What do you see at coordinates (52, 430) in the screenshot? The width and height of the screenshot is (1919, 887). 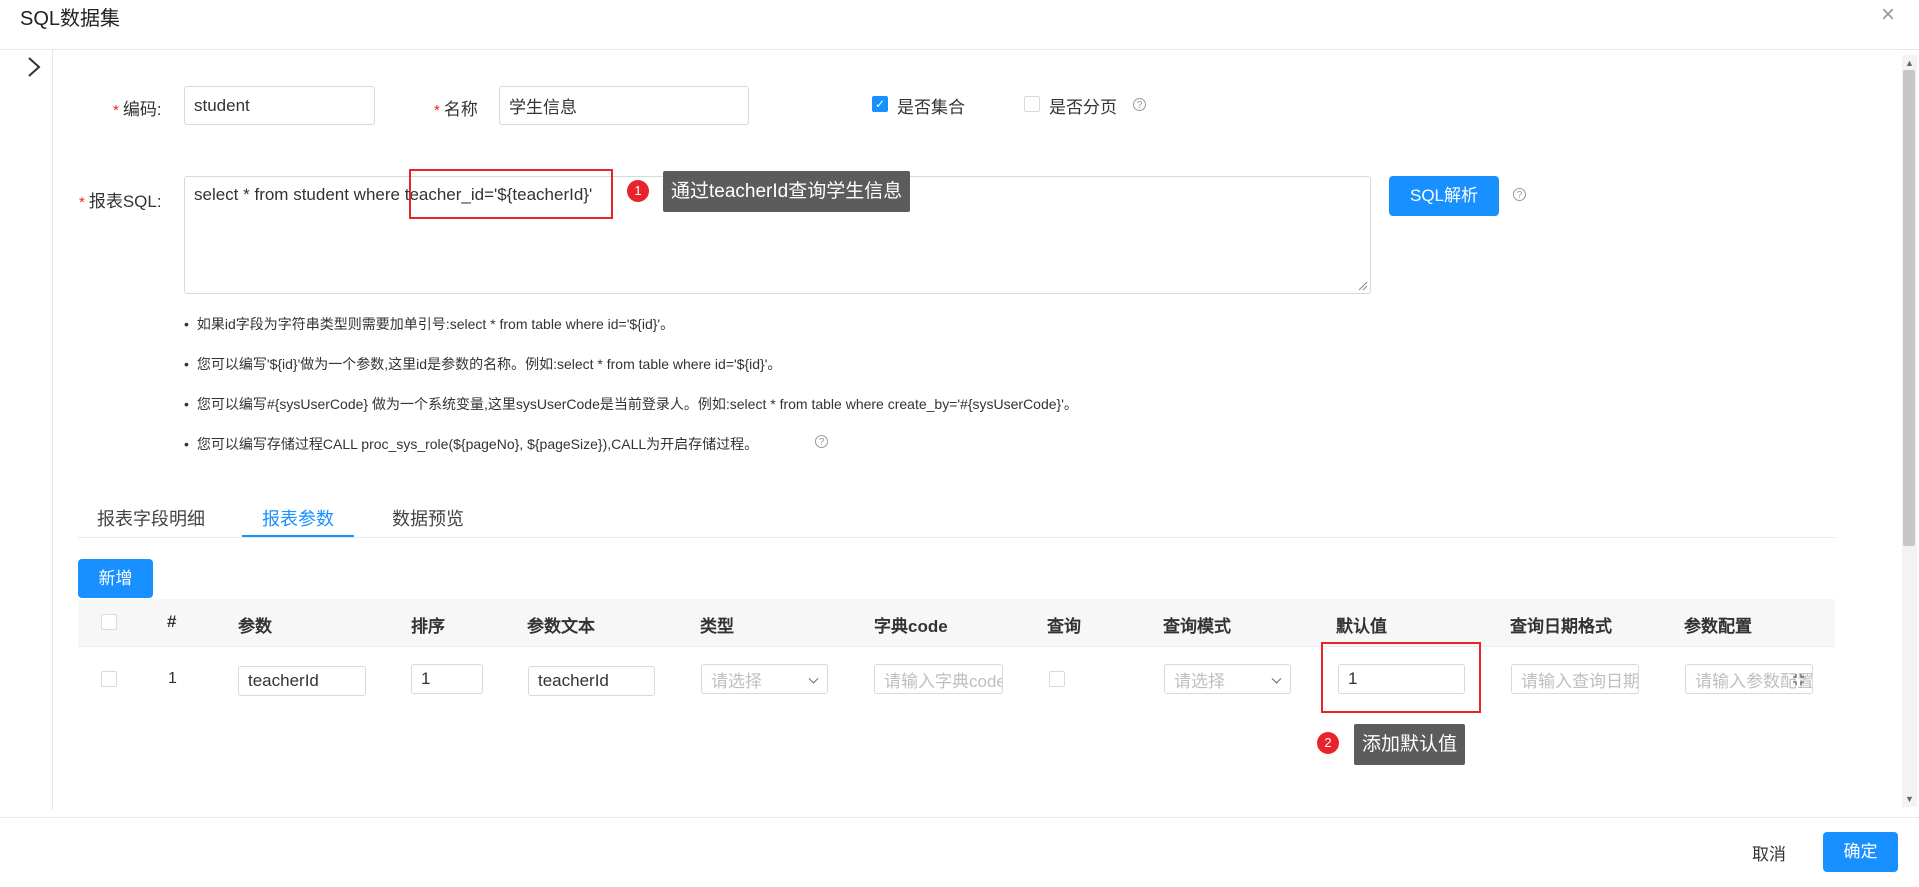 I see `sidebar-divider` at bounding box center [52, 430].